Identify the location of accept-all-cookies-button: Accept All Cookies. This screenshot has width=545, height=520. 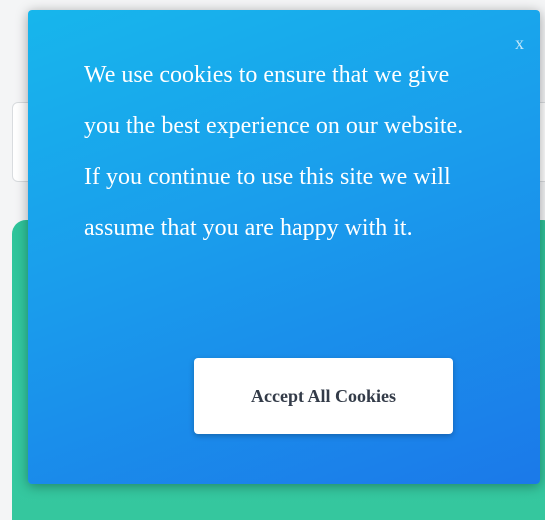
(323, 396).